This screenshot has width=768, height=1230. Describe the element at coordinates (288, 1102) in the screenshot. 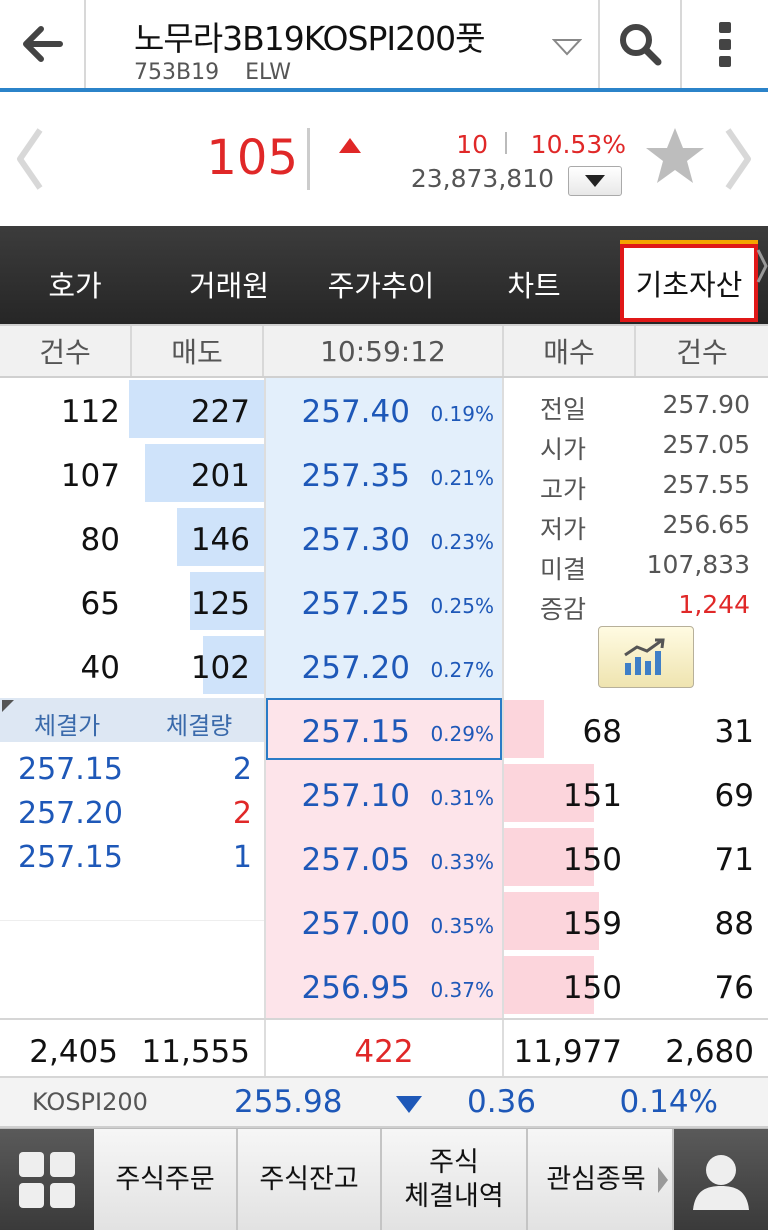

I see `index-value: 255.98` at that location.